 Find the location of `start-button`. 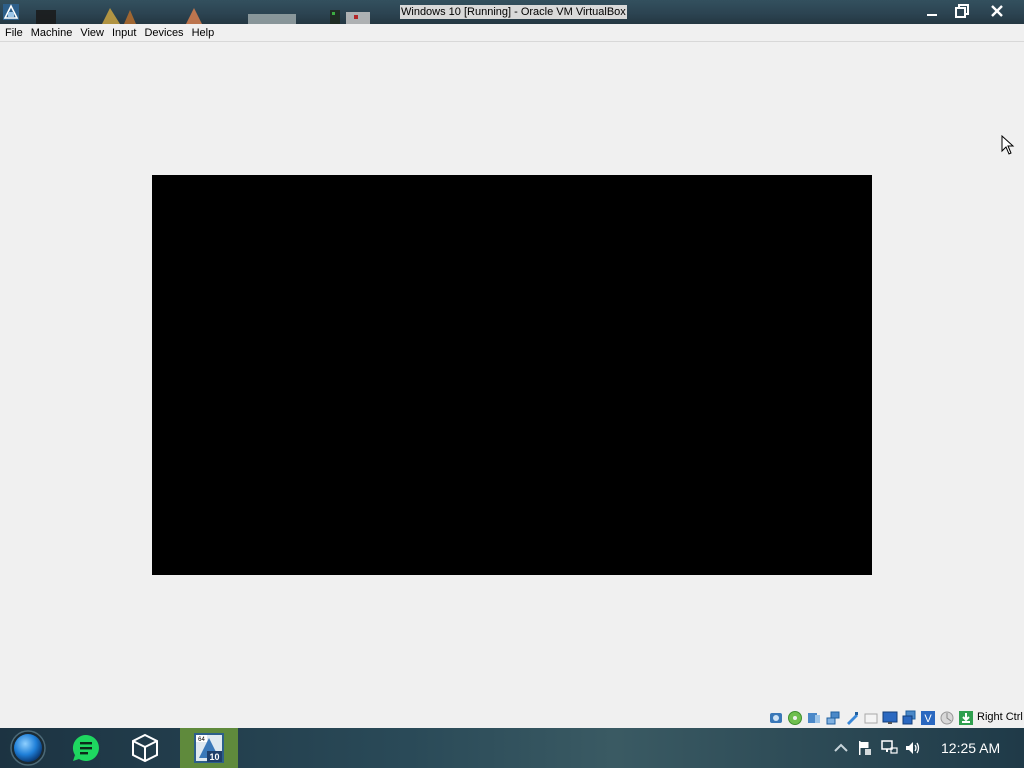

start-button is located at coordinates (28, 748).